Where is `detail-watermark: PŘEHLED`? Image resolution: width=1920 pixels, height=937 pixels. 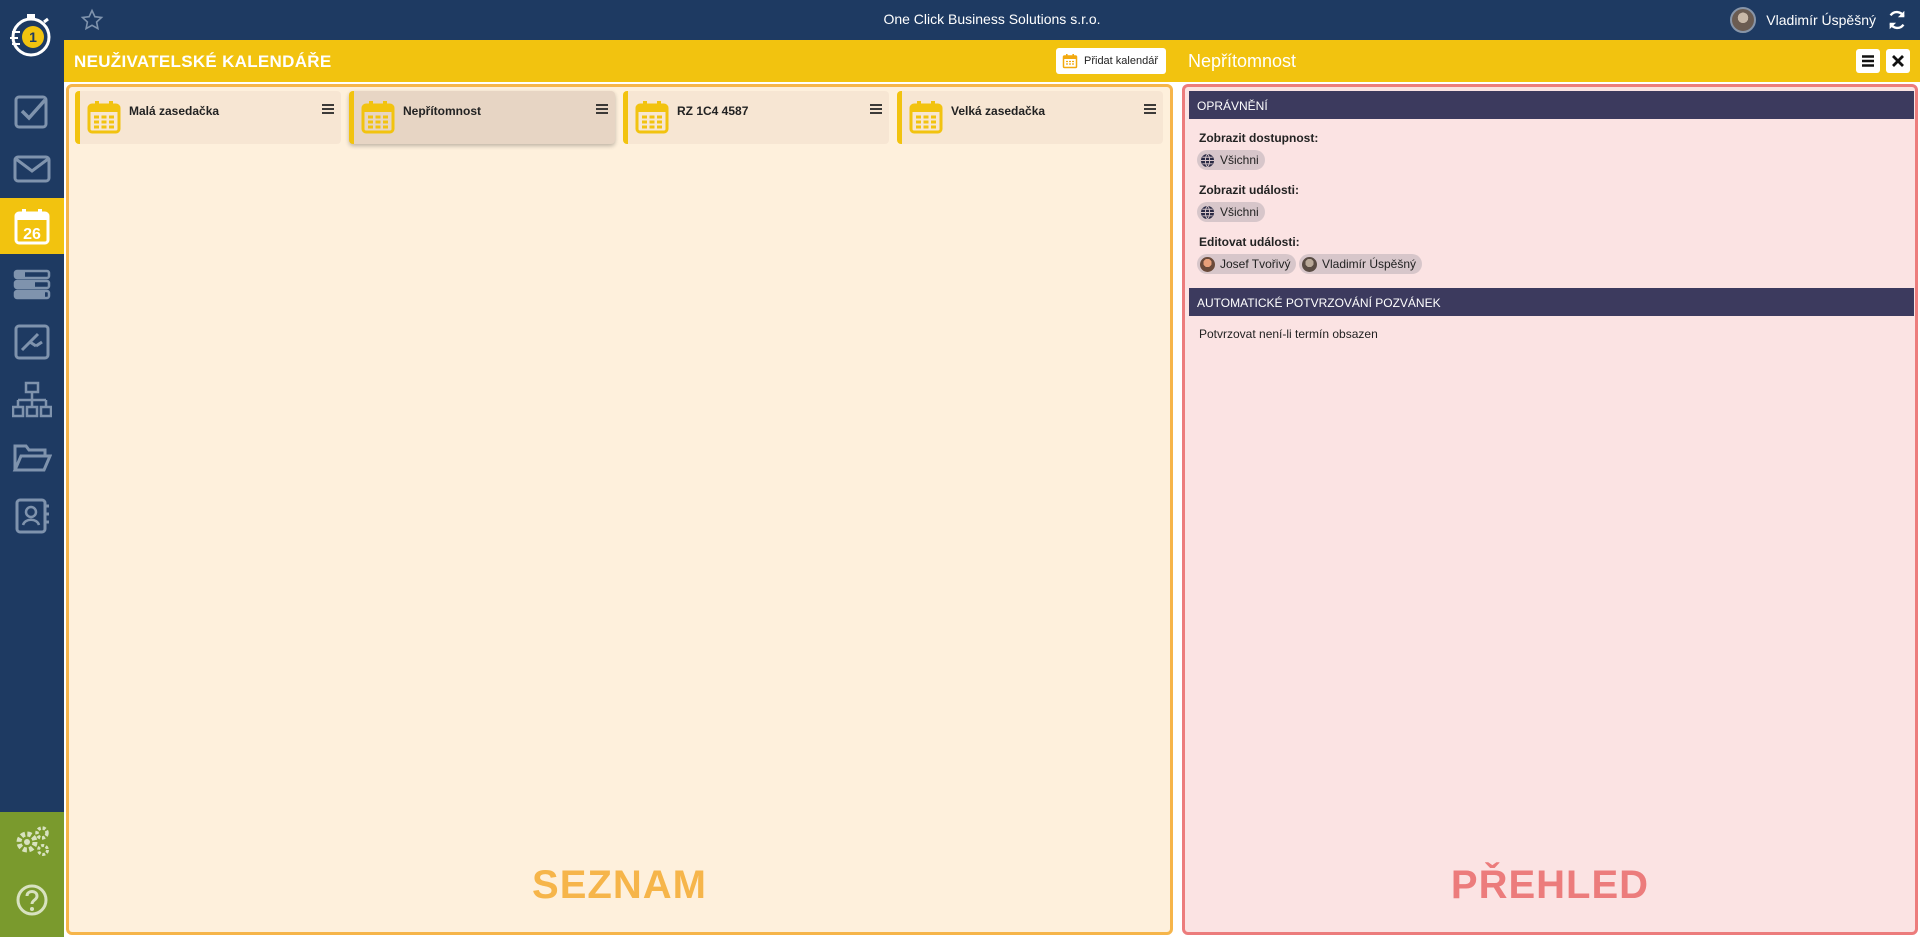 detail-watermark: PŘEHLED is located at coordinates (1550, 885).